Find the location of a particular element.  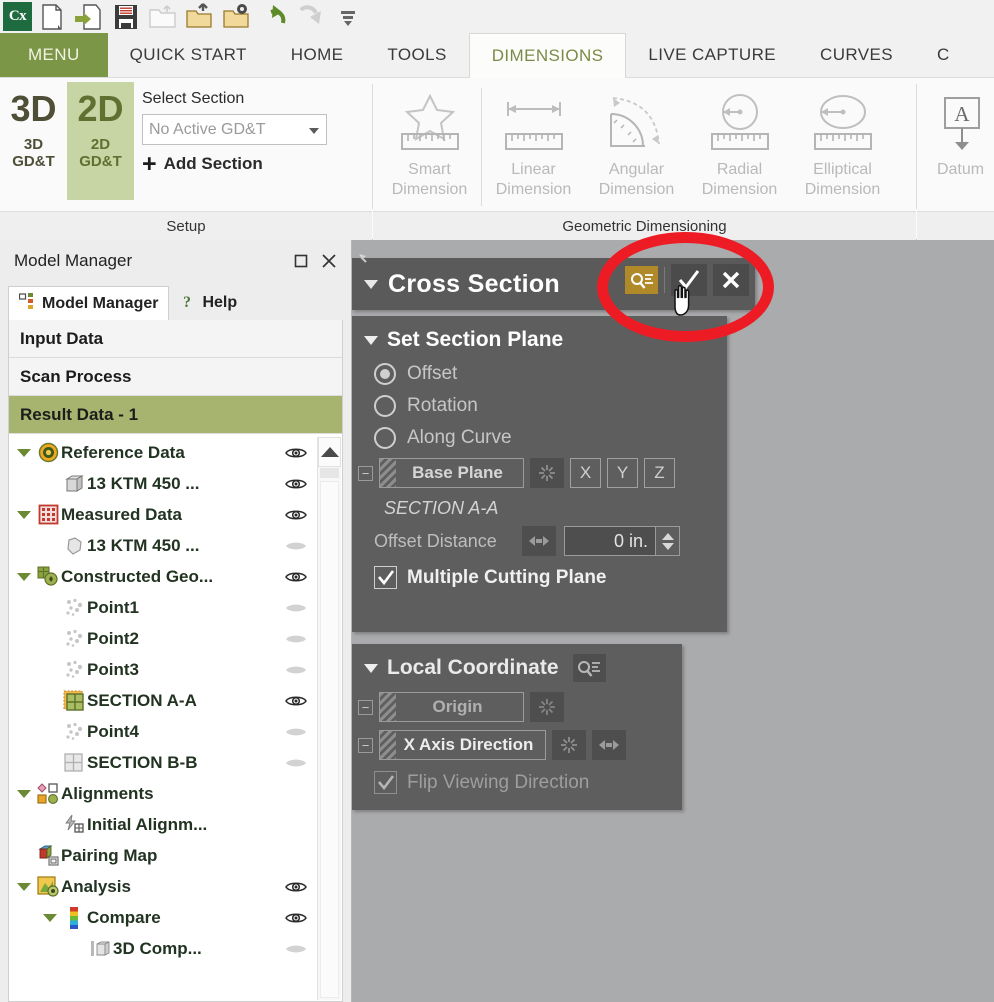

section-input-data: Input Data is located at coordinates (175, 339).